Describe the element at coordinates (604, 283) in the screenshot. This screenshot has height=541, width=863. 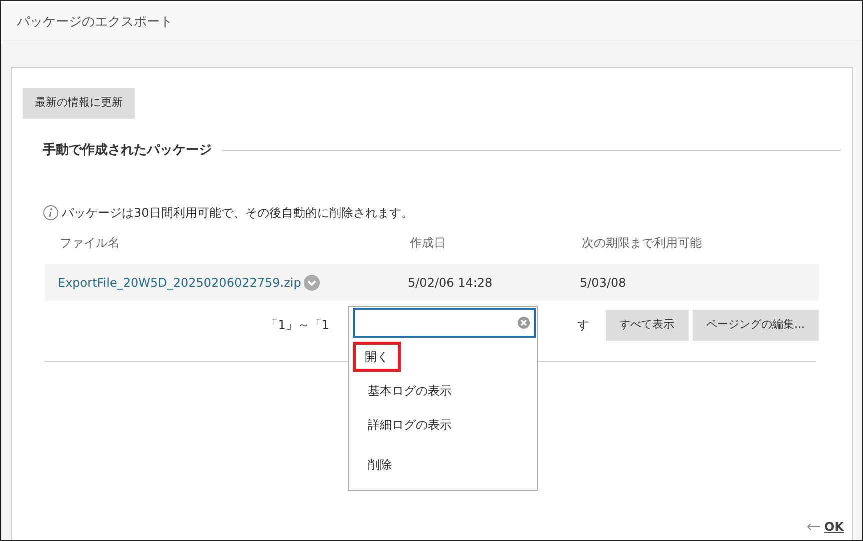
I see `table-cell-text: 5/03/08` at that location.